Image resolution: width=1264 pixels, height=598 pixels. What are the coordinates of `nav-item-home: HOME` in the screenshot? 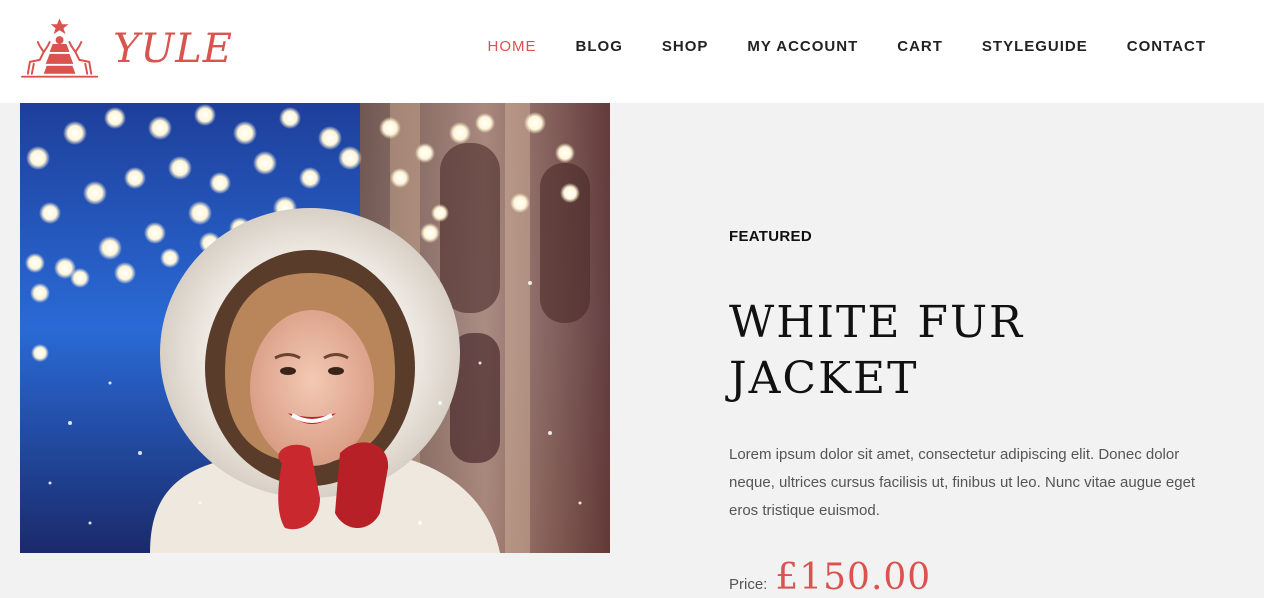 It's located at (512, 46).